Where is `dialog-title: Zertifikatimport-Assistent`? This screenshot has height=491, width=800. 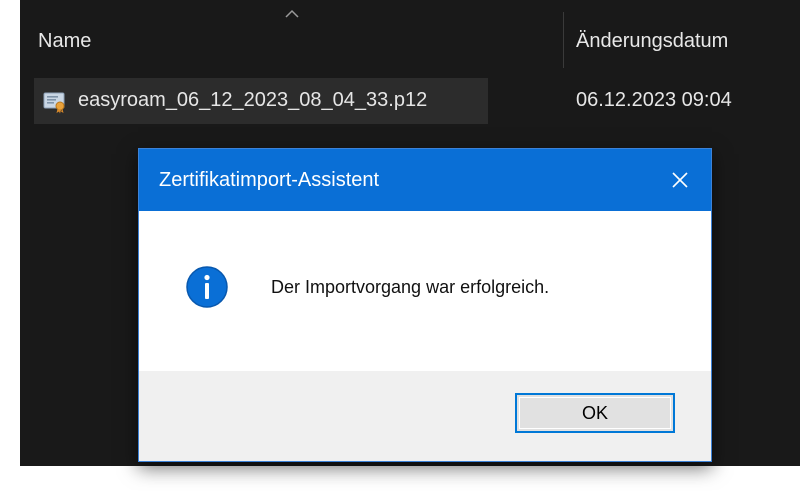
dialog-title: Zertifikatimport-Assistent is located at coordinates (269, 180).